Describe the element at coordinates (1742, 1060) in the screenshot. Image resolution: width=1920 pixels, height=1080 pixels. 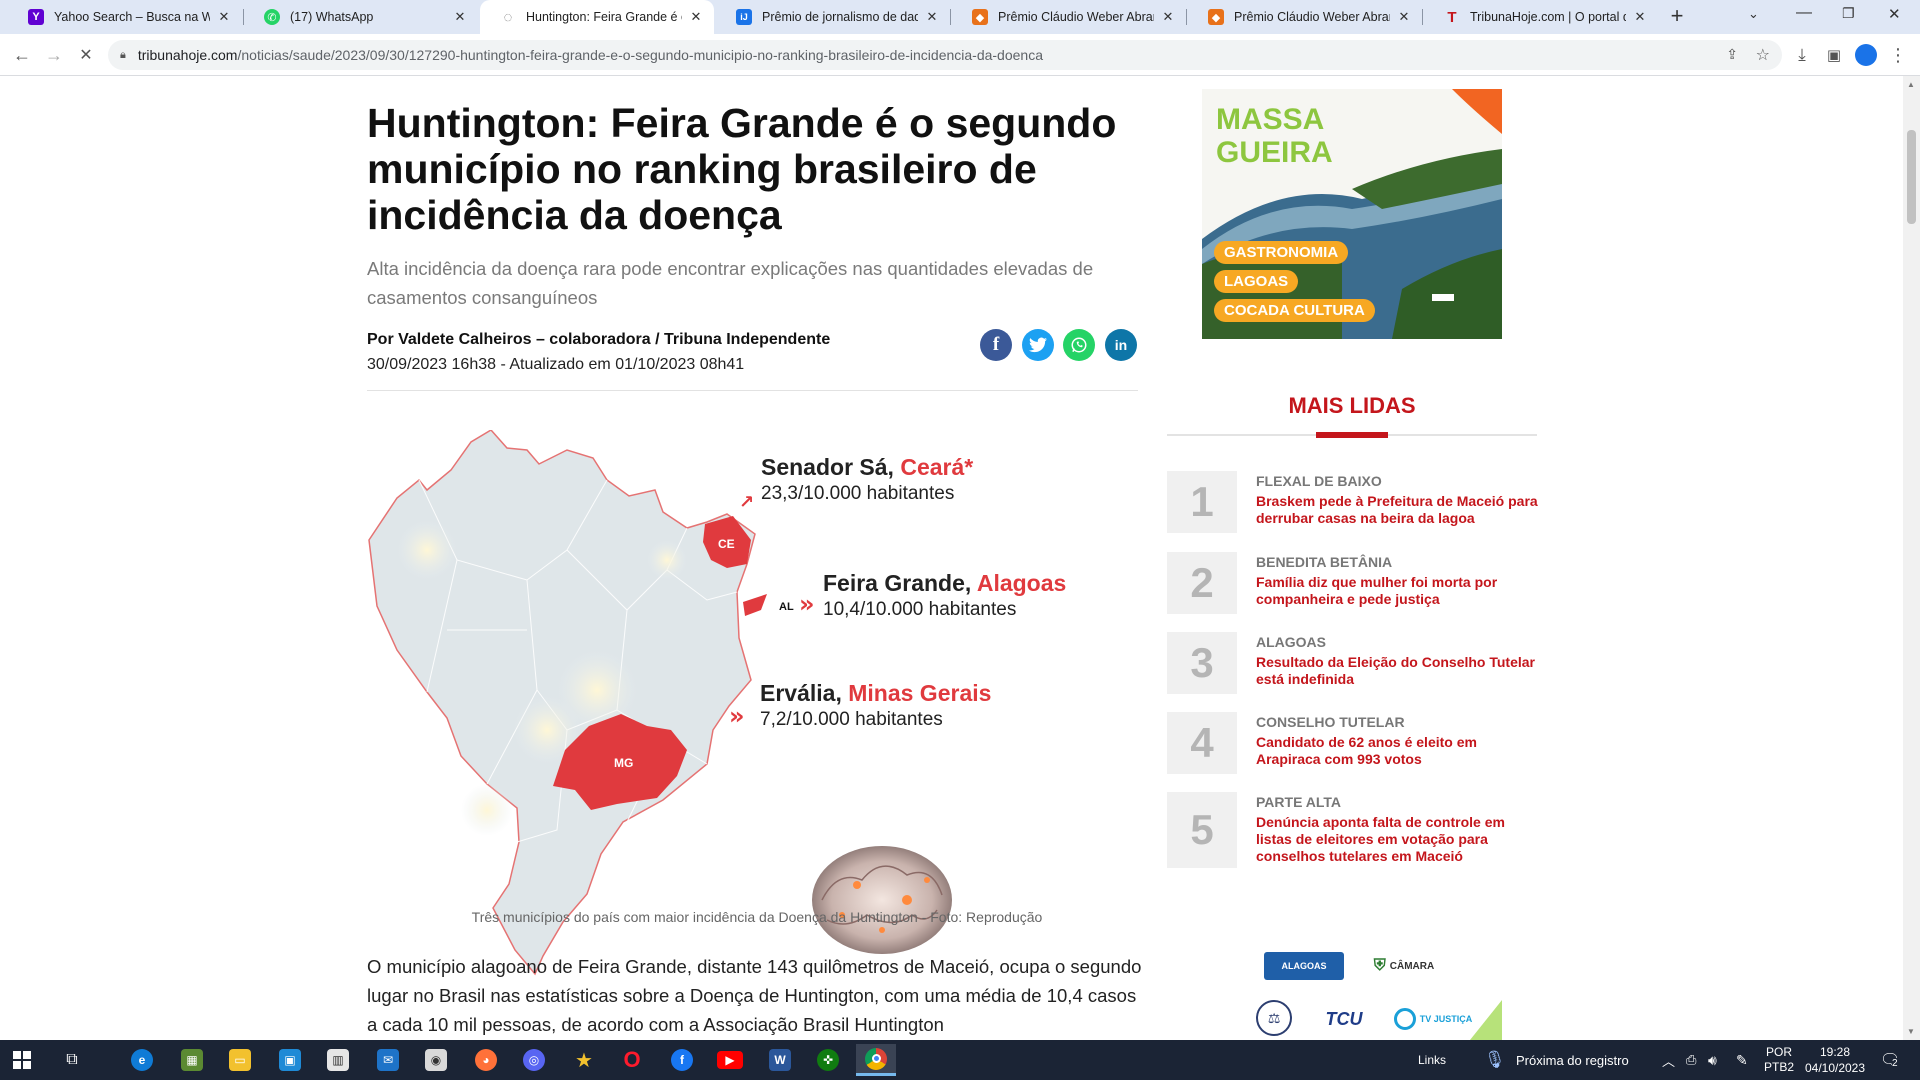
I see `pen-icon: ✎` at that location.